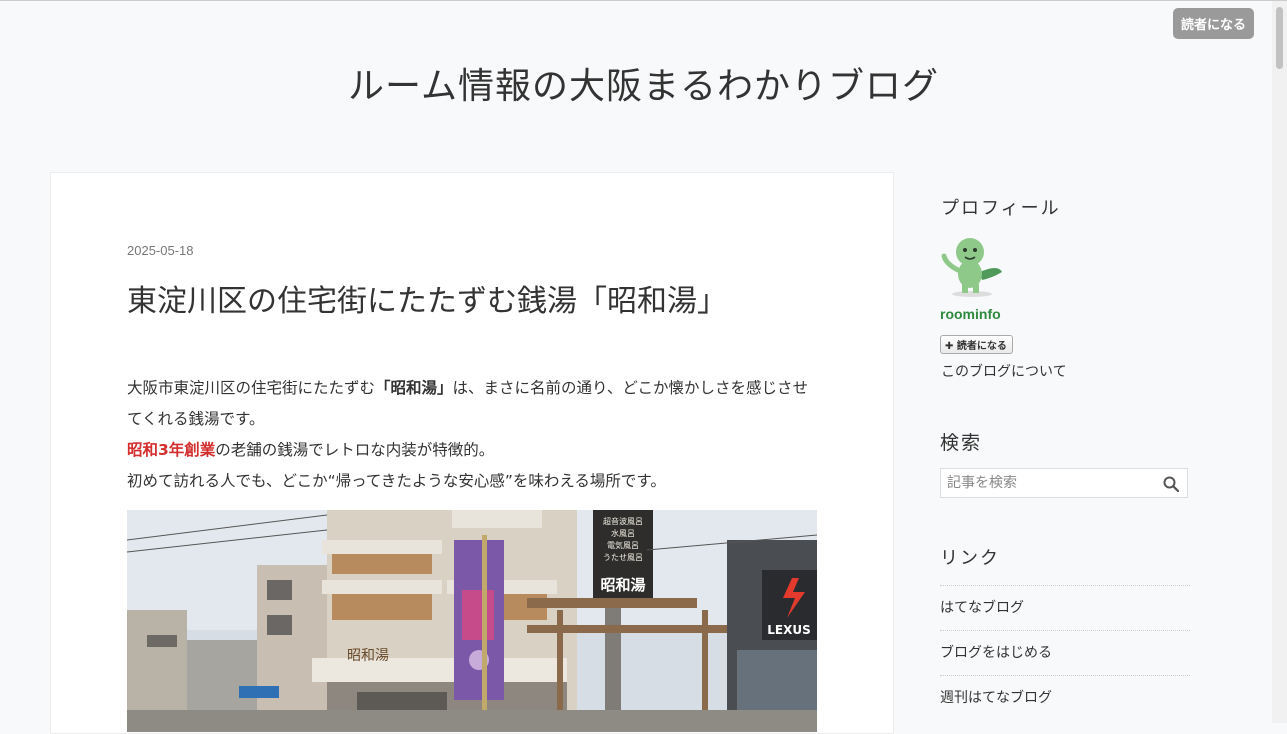 This screenshot has height=734, width=1287. Describe the element at coordinates (160, 250) in the screenshot. I see `entry-date: 2025-05-18` at that location.